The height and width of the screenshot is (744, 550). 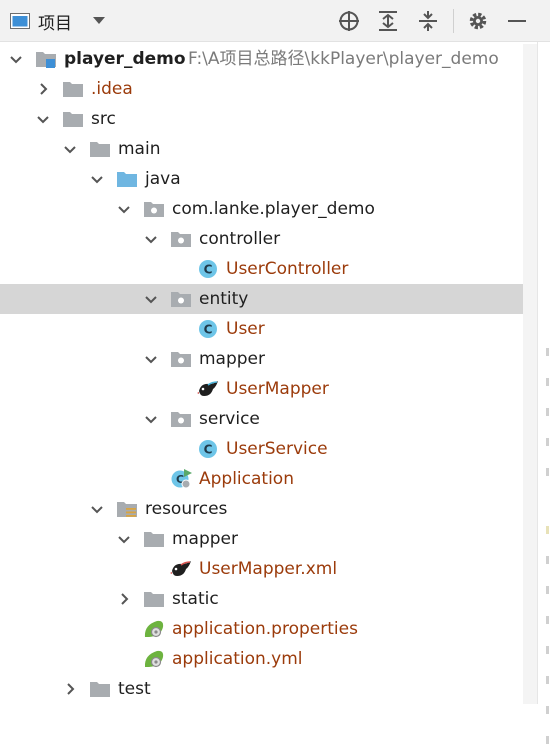 I want to click on application-yml-label: application.yml, so click(x=237, y=659).